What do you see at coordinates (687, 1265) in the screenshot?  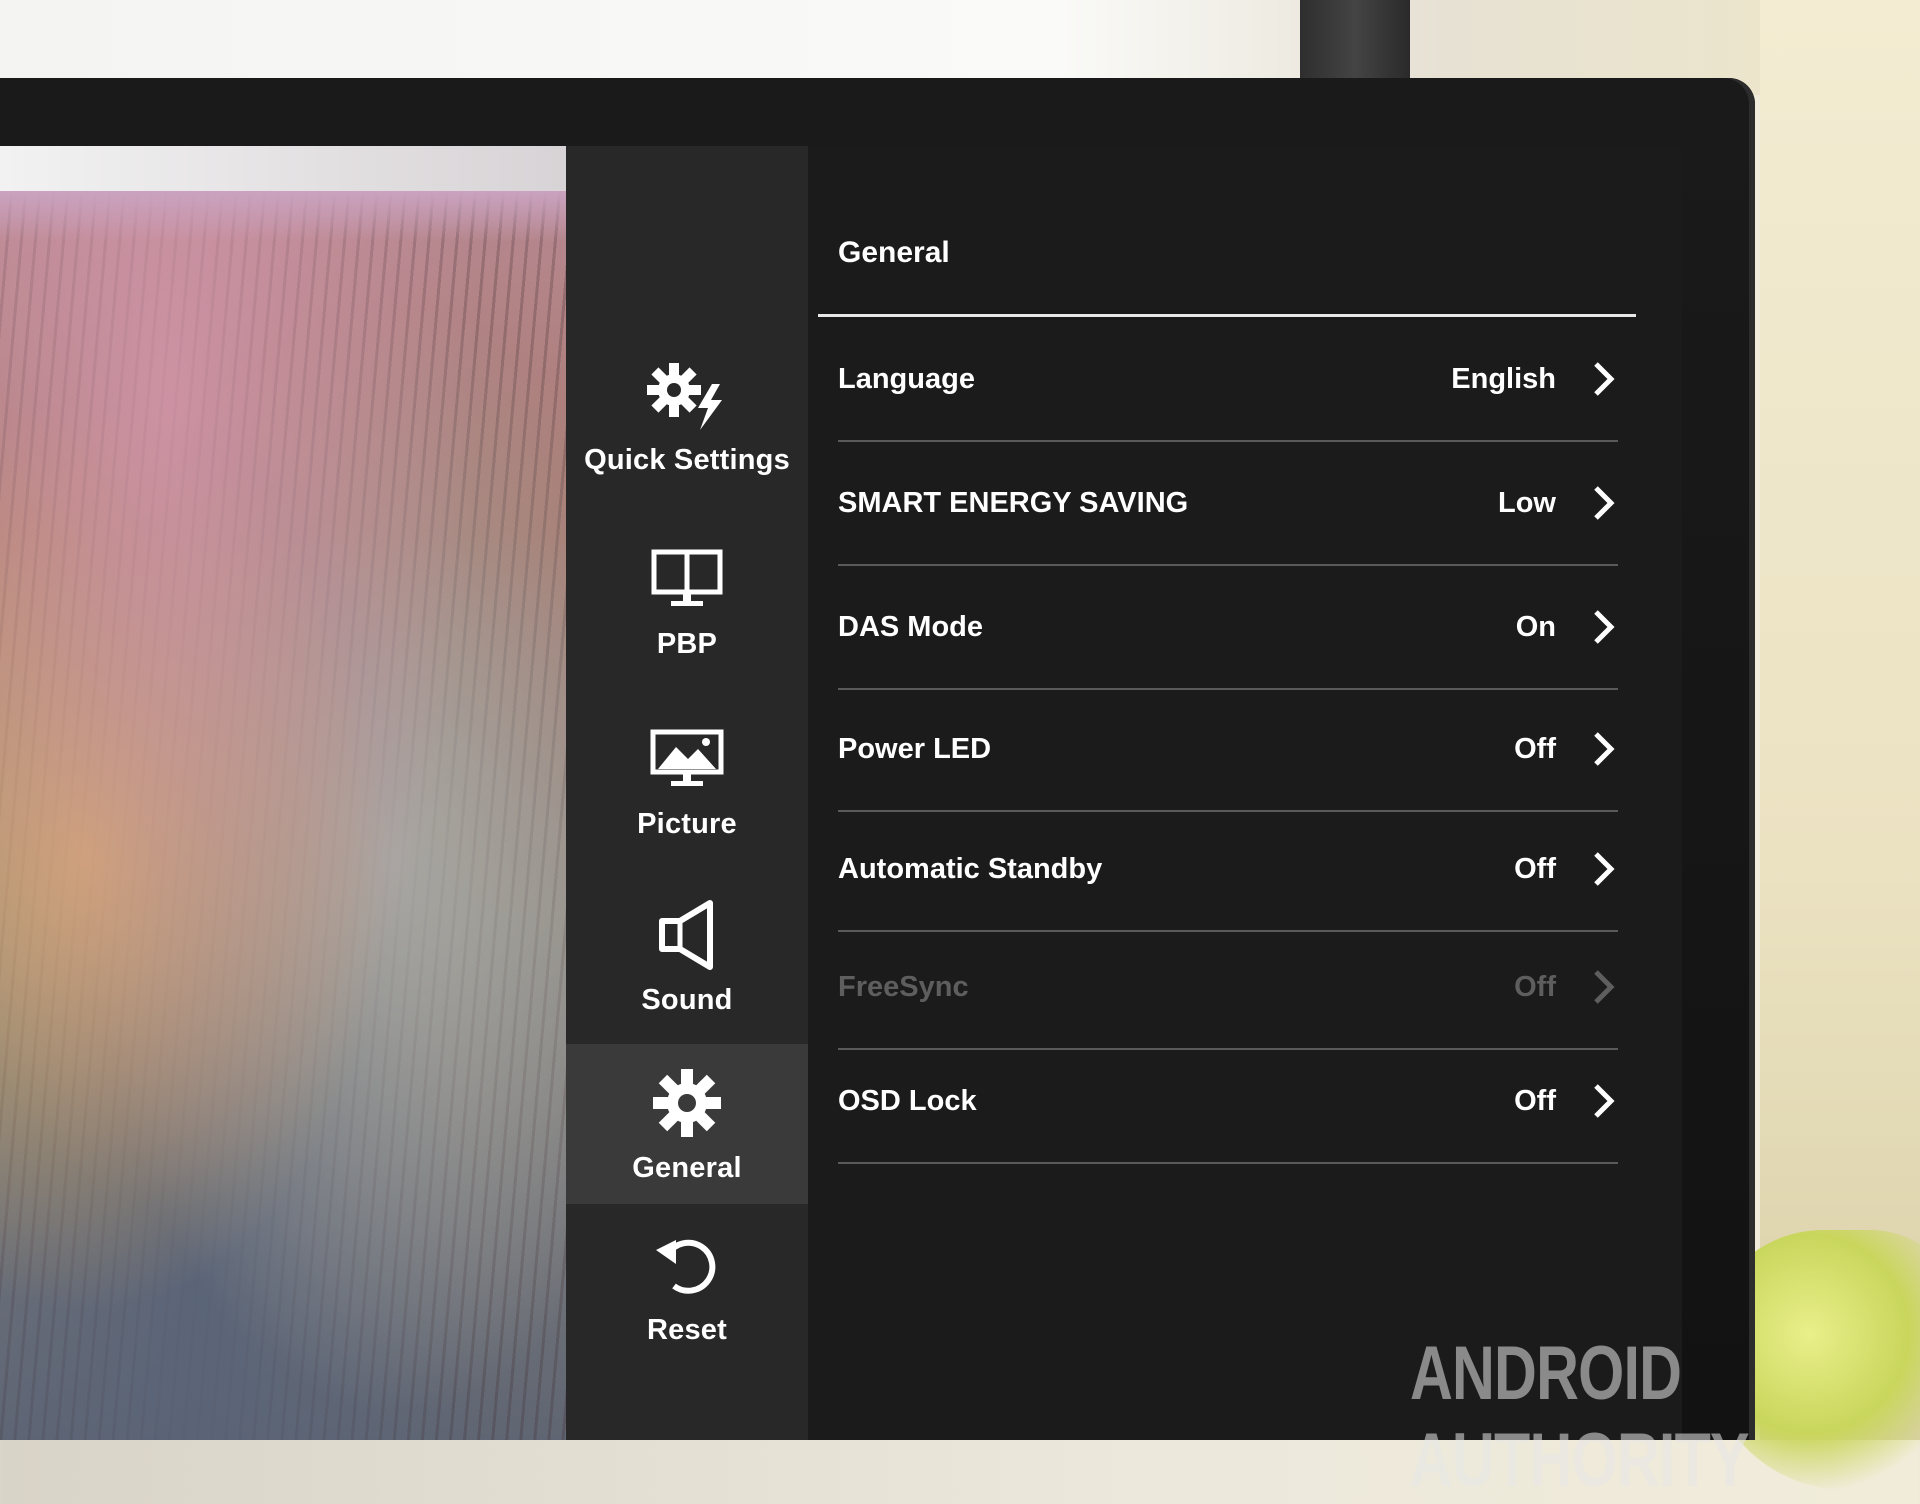 I see `reset-icon` at bounding box center [687, 1265].